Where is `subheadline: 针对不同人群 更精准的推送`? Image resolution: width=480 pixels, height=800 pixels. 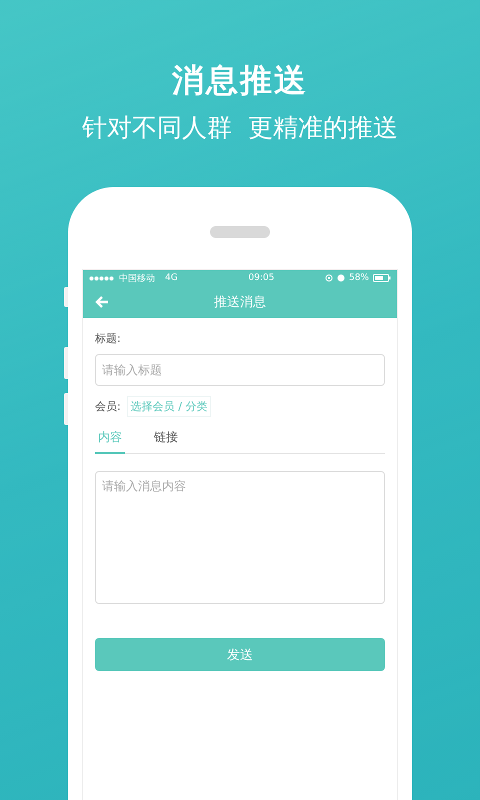 subheadline: 针对不同人群 更精准的推送 is located at coordinates (240, 128).